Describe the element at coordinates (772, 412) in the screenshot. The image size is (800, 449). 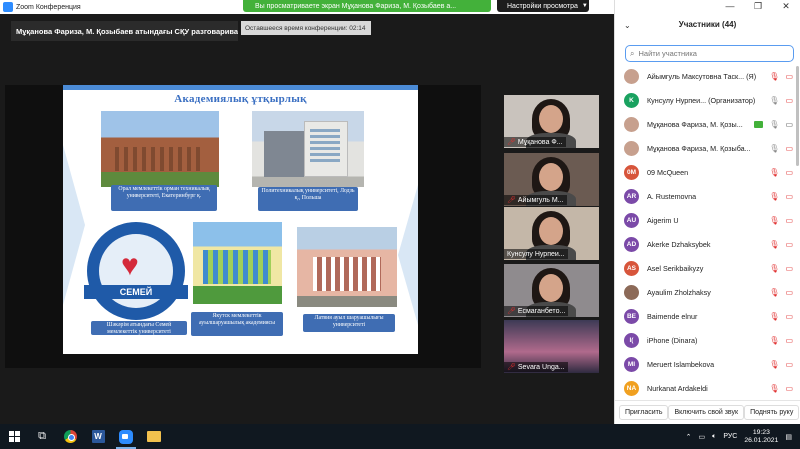
I see `raise-hand-button: Поднять руку` at that location.